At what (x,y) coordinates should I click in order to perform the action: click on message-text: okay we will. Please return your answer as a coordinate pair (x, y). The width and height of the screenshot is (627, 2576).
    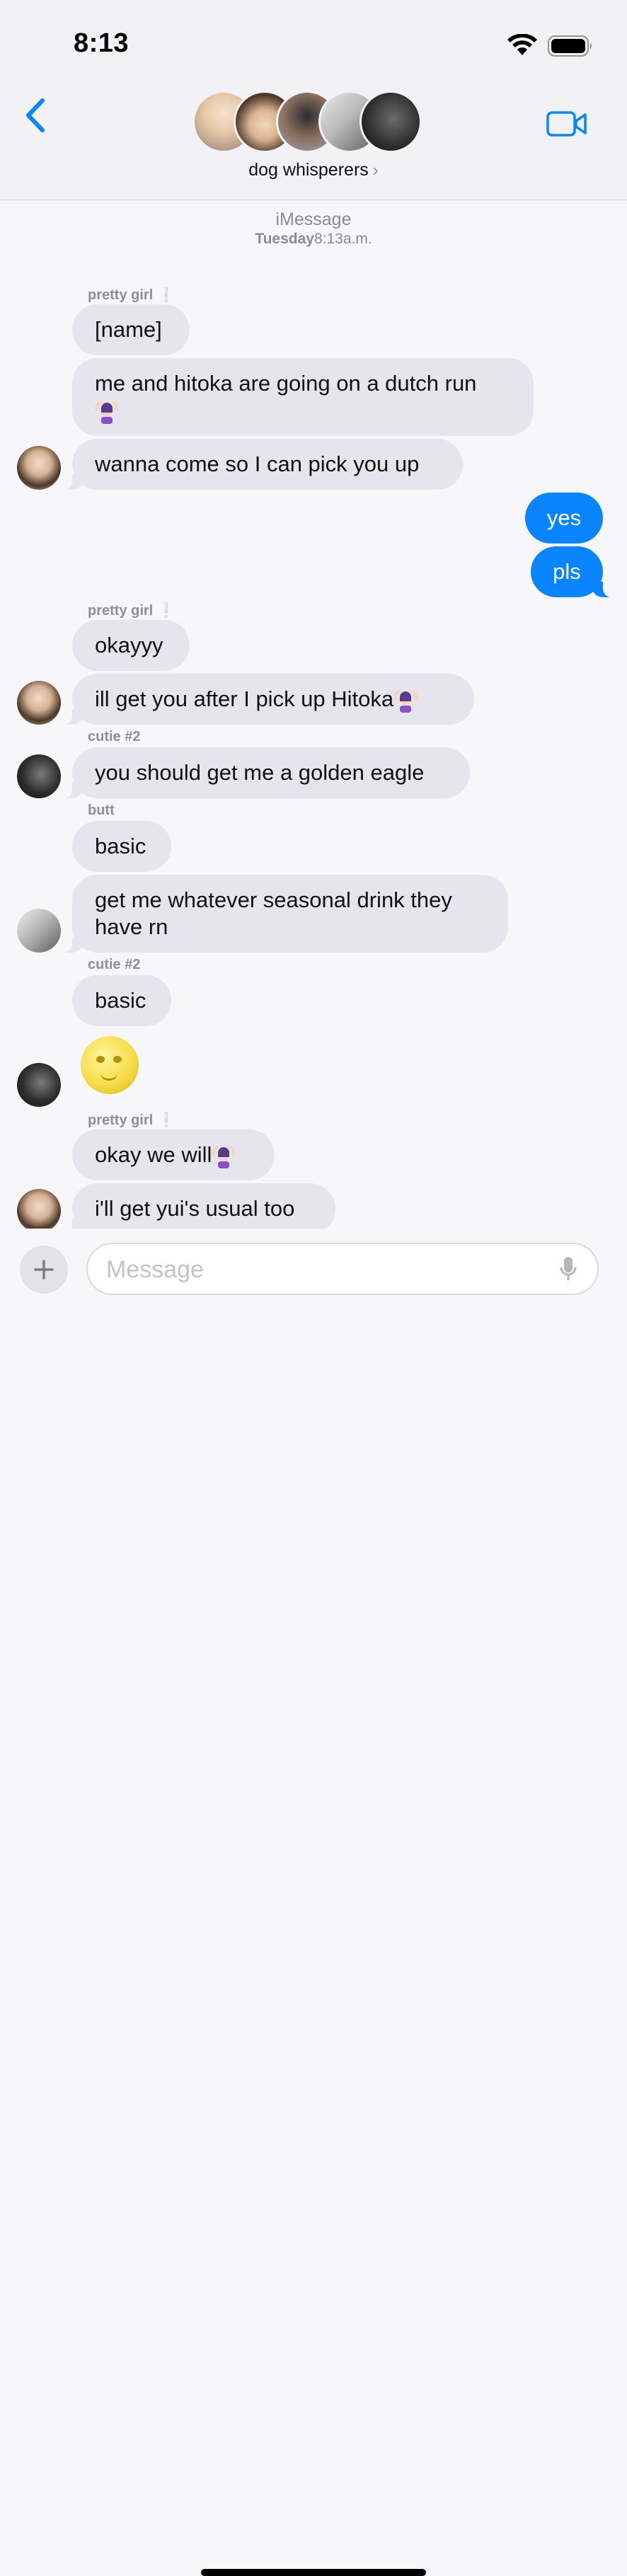
    Looking at the image, I should click on (165, 1155).